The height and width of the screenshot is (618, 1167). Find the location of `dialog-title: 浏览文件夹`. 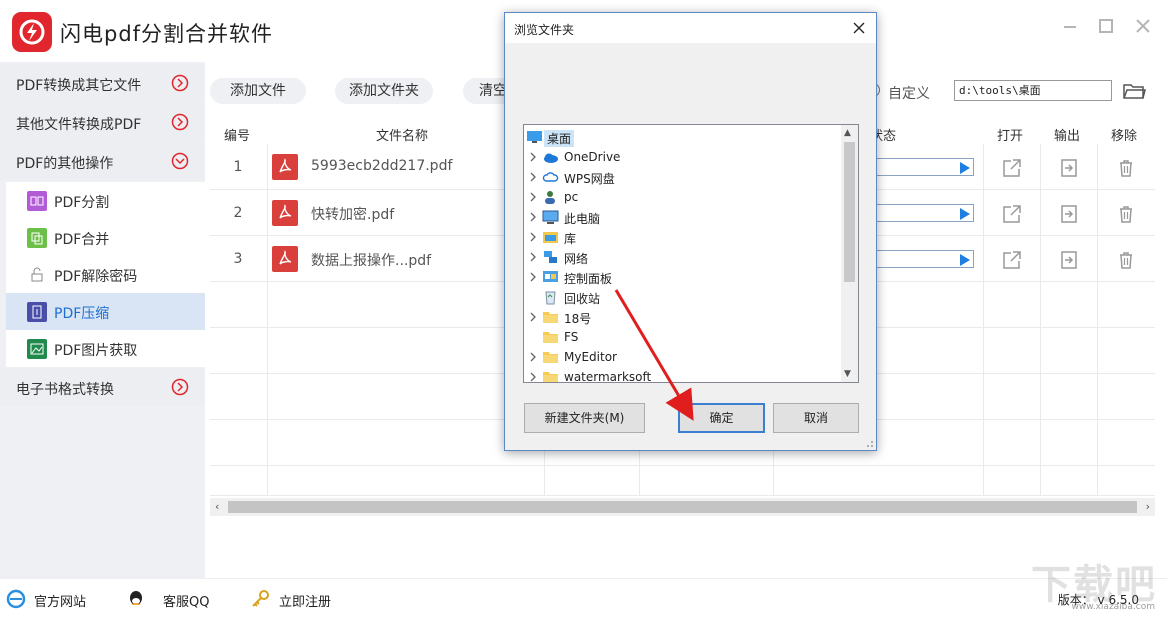

dialog-title: 浏览文件夹 is located at coordinates (544, 30).